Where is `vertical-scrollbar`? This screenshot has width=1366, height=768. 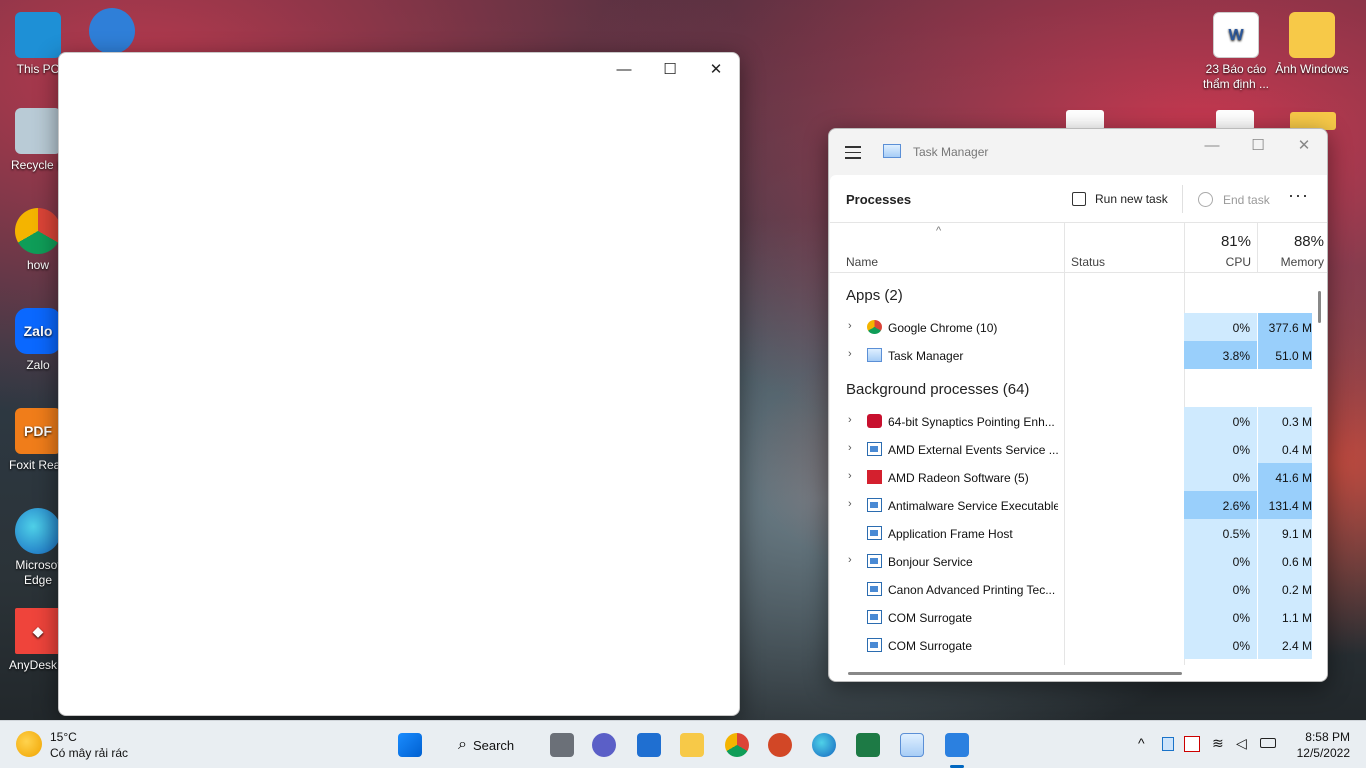
vertical-scrollbar is located at coordinates (1319, 307).